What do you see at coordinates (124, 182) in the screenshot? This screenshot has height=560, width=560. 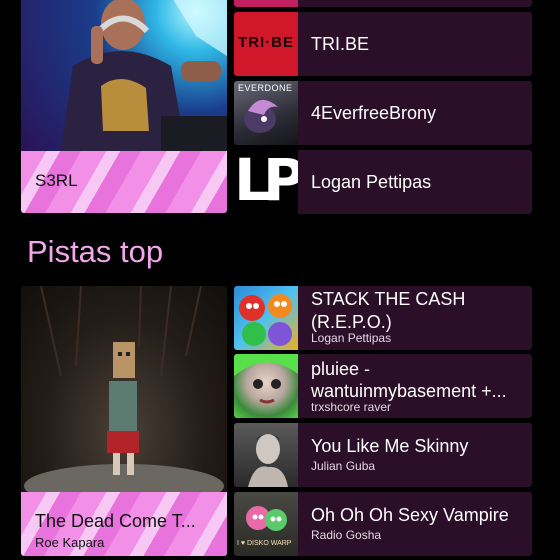 I see `card-label-band: S3RL` at bounding box center [124, 182].